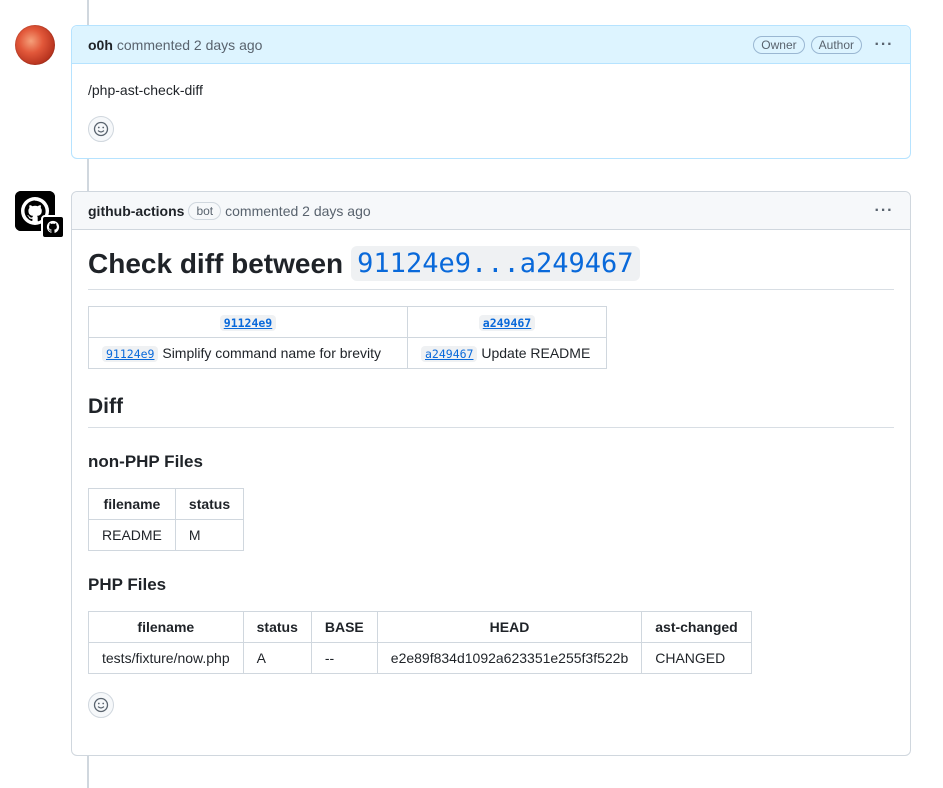 The height and width of the screenshot is (788, 943). What do you see at coordinates (344, 658) in the screenshot?
I see `table-cell: --` at bounding box center [344, 658].